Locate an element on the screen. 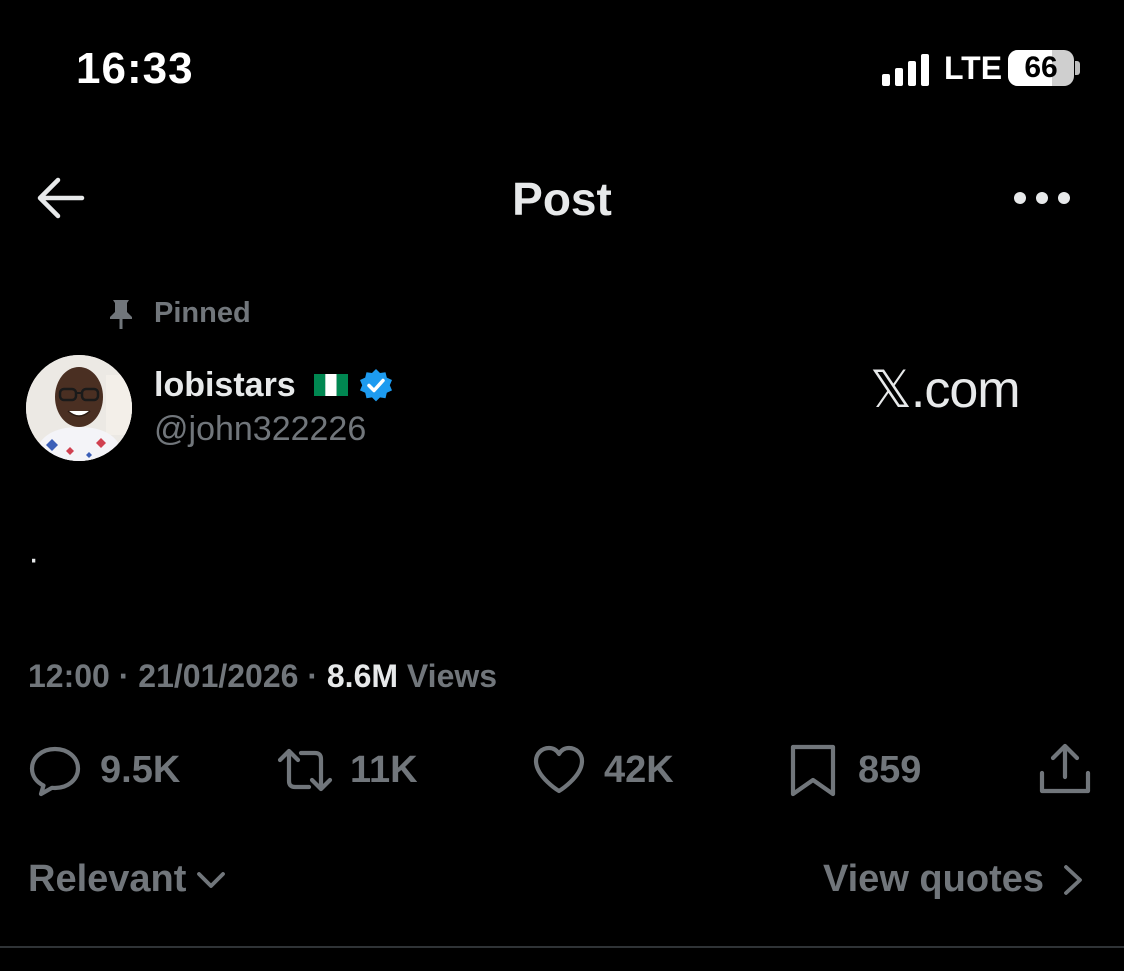 The width and height of the screenshot is (1124, 971). reply-count: 9.5K is located at coordinates (140, 769).